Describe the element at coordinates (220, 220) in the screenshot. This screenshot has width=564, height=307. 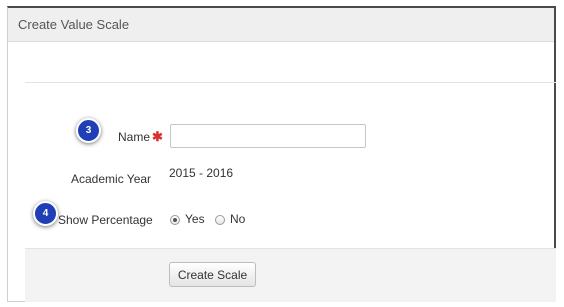
I see `no-radio` at that location.